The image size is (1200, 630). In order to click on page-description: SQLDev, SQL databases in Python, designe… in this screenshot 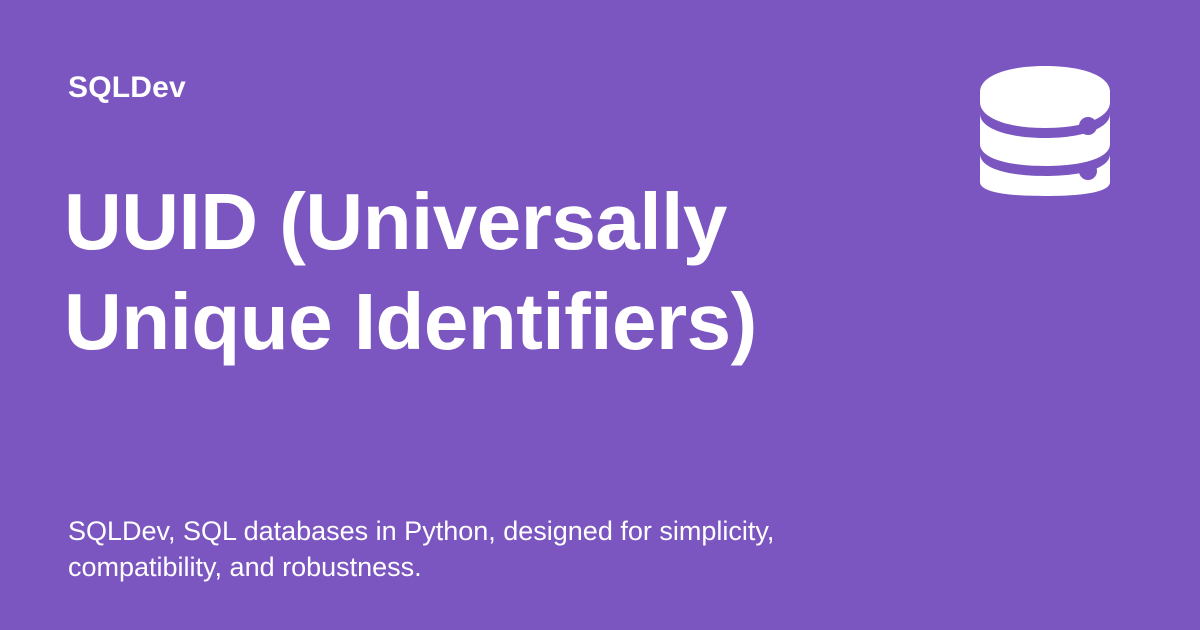, I will do `click(421, 549)`.